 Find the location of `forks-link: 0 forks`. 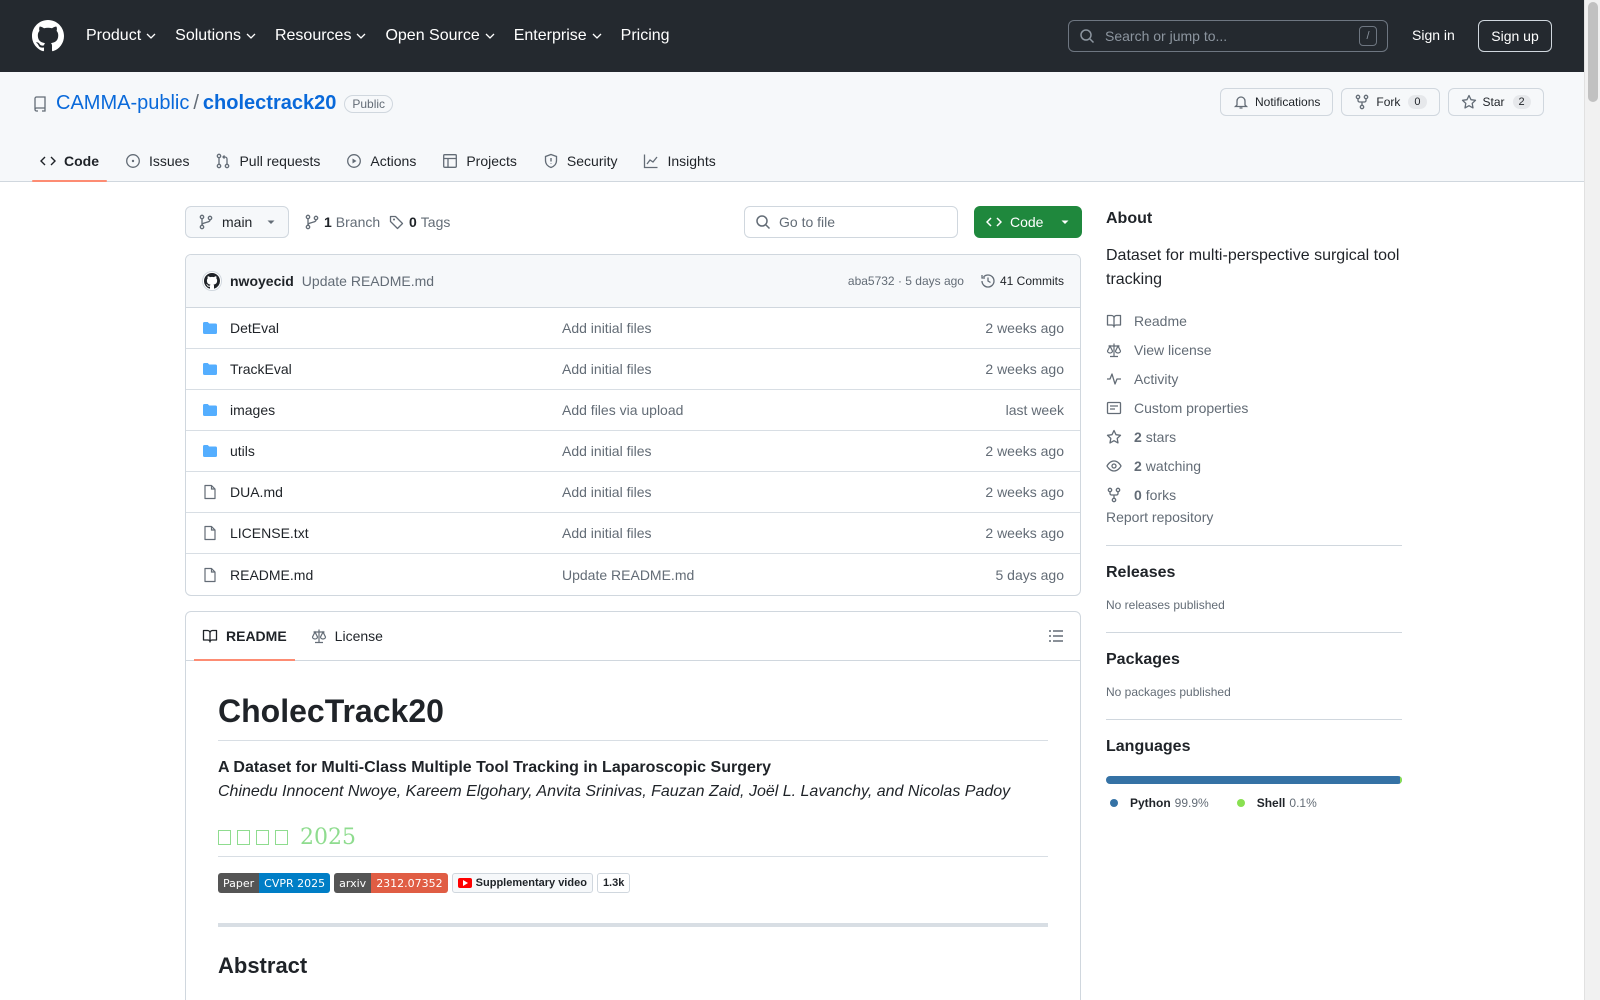

forks-link: 0 forks is located at coordinates (1254, 494).